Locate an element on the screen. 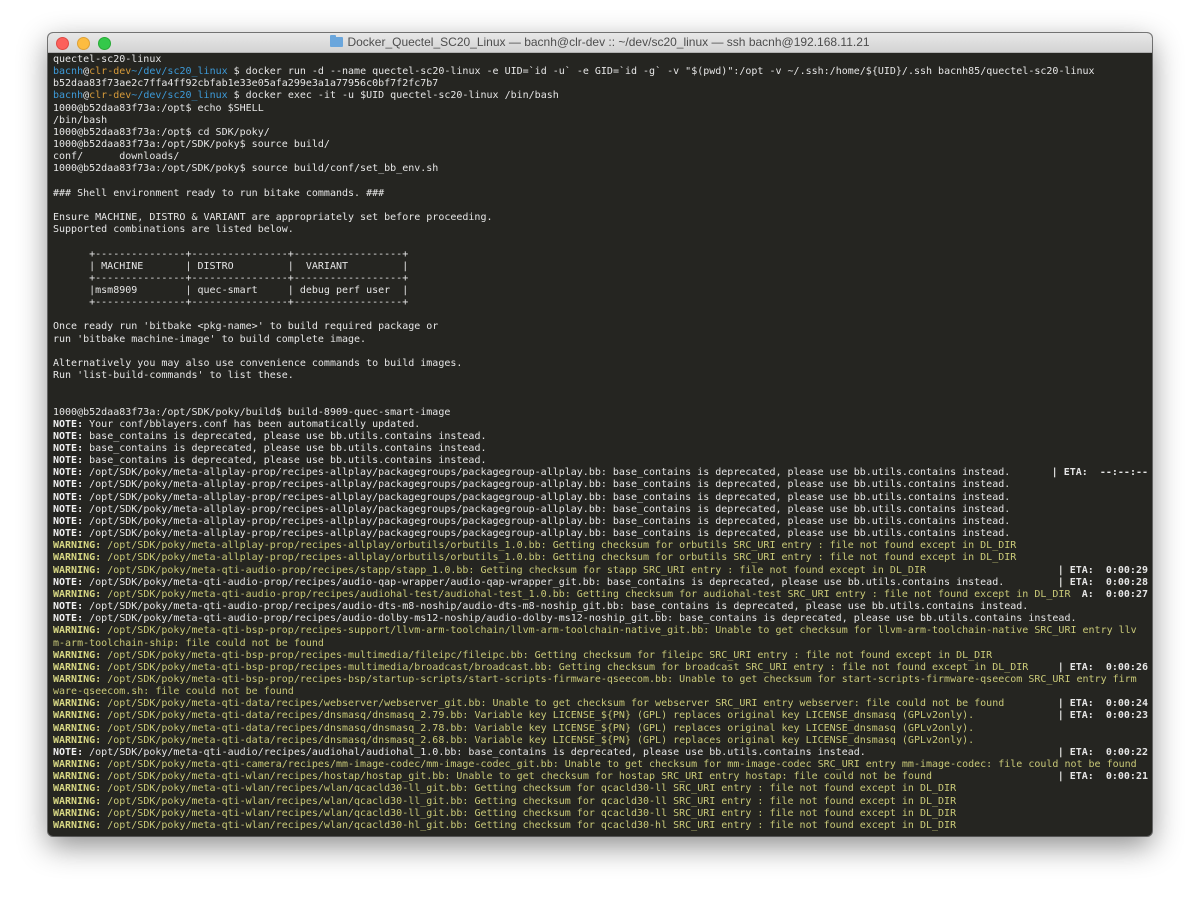 The width and height of the screenshot is (1200, 901). eta-indicator: | ETA: --:--:-- is located at coordinates (1099, 473).